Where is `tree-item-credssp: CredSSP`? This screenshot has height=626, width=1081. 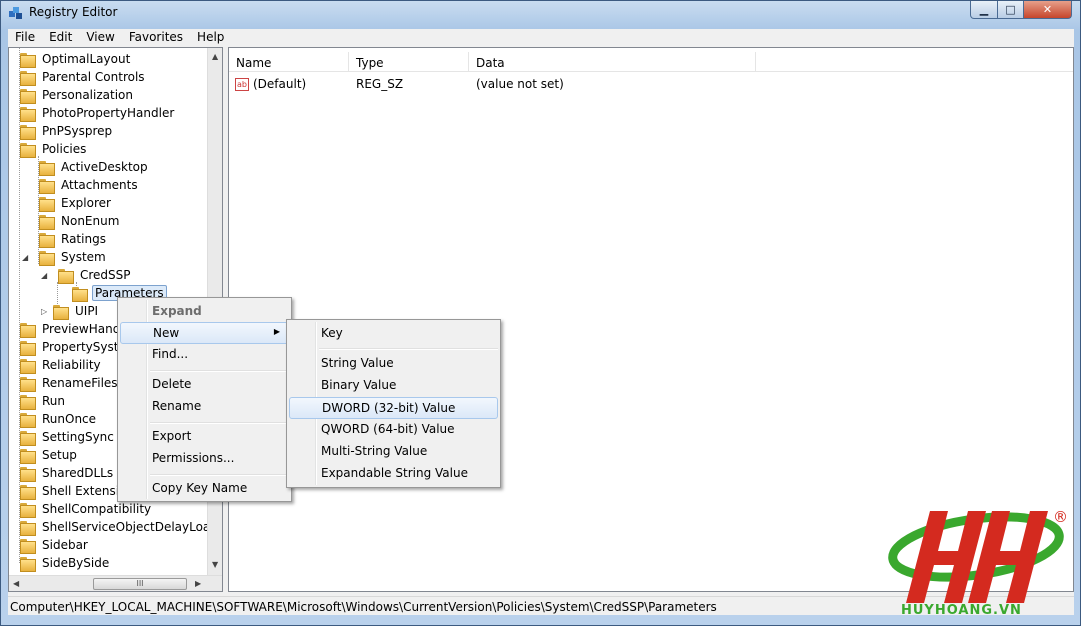
tree-item-credssp: CredSSP is located at coordinates (95, 275).